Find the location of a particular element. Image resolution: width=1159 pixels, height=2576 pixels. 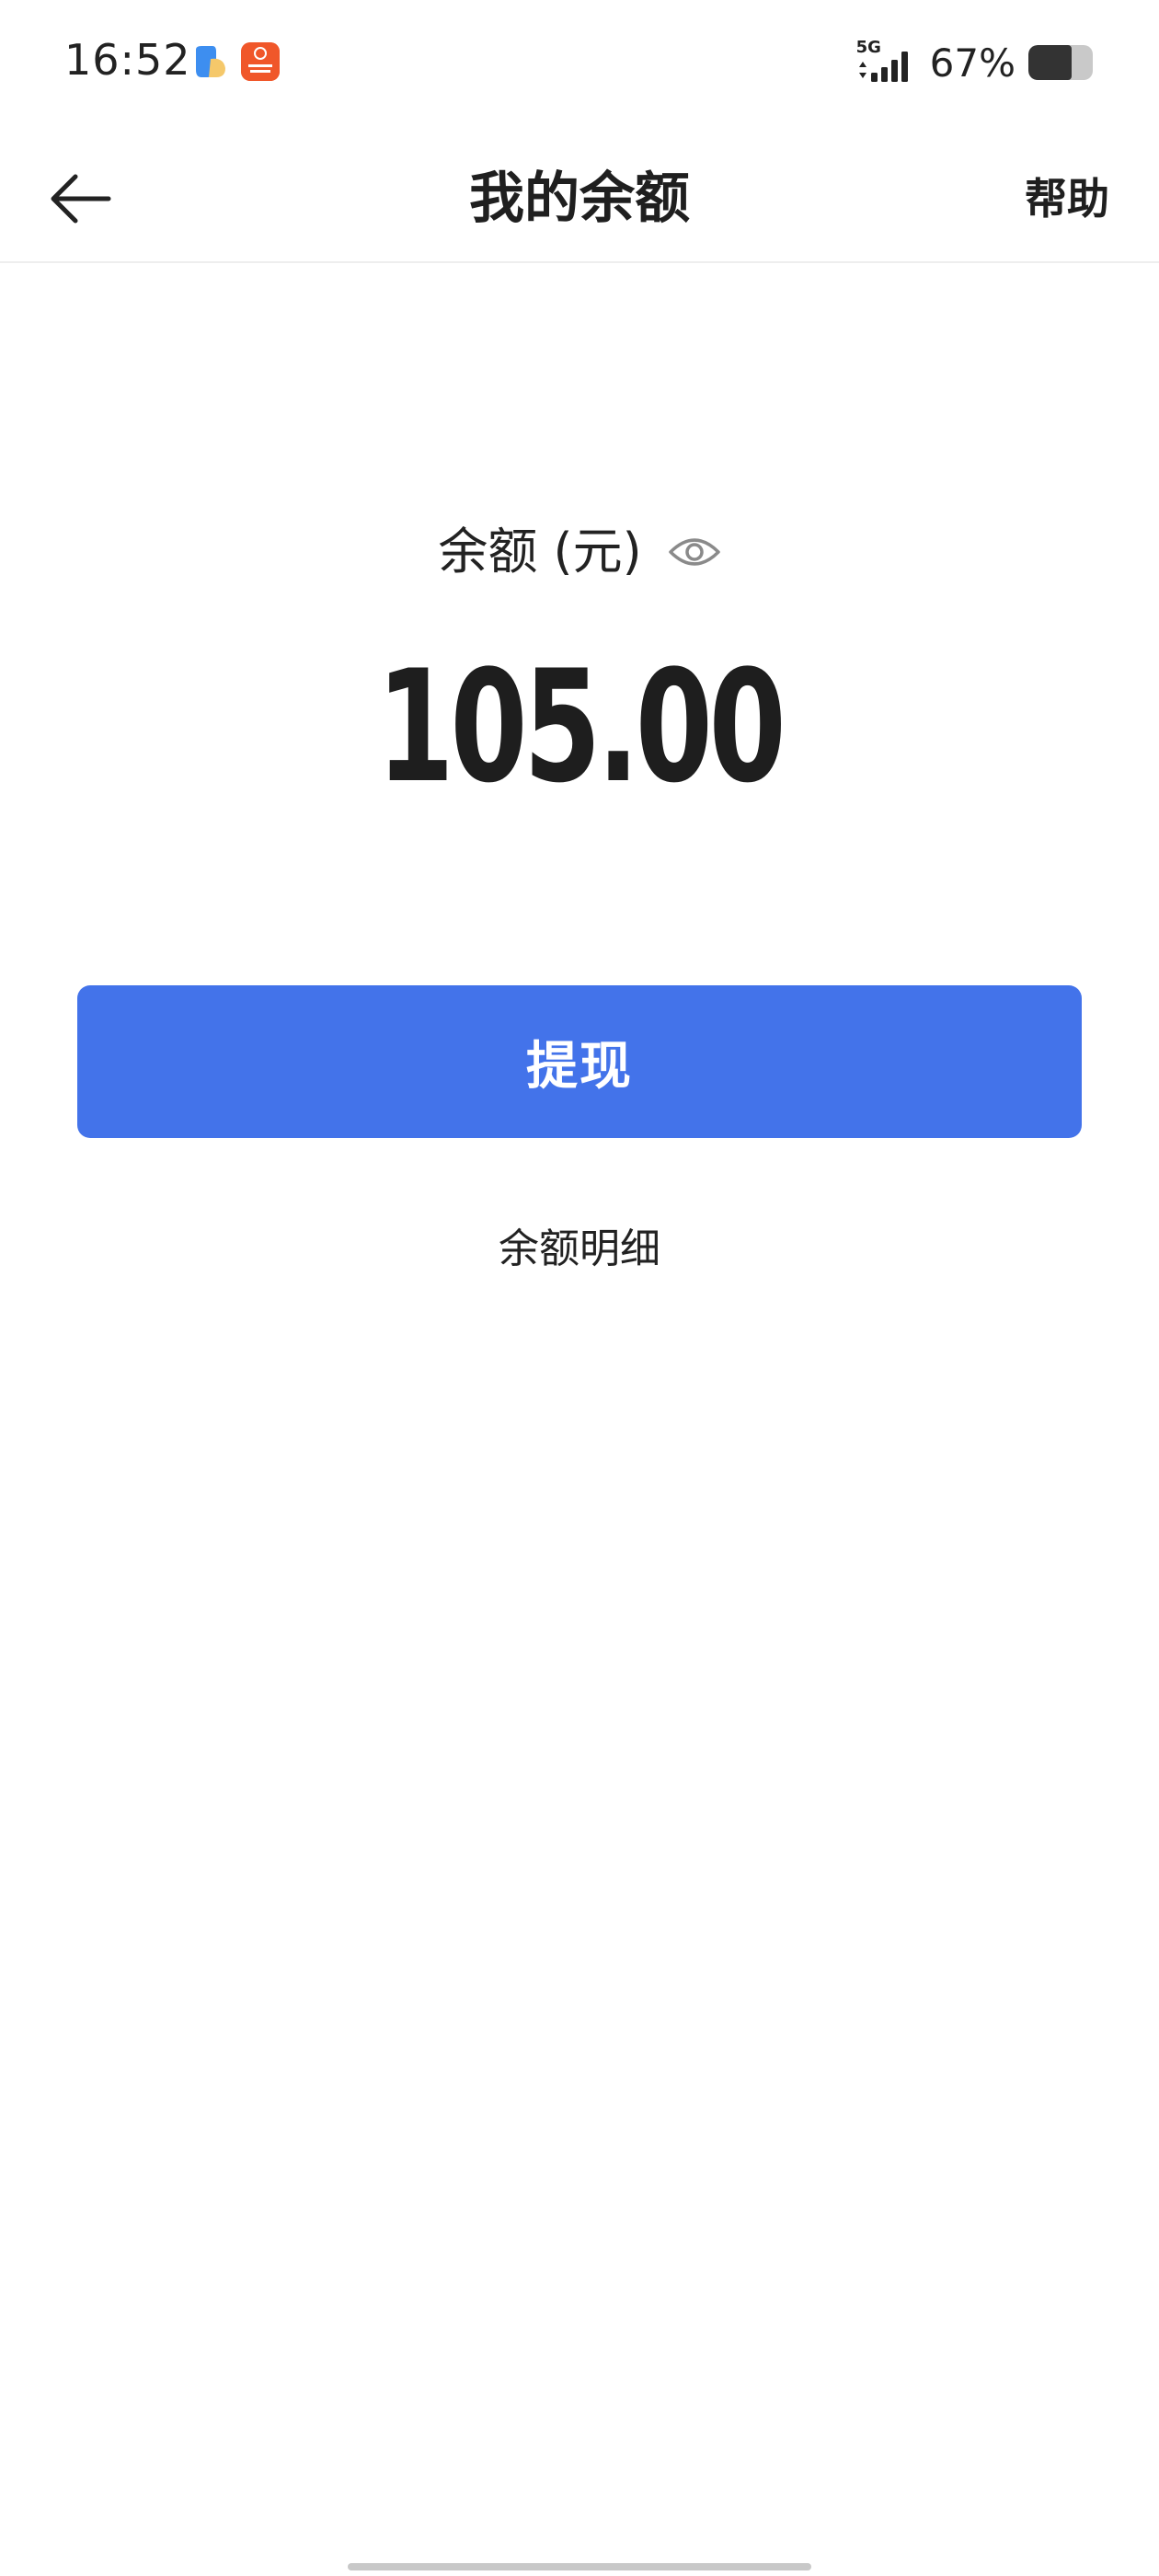

battery-icon is located at coordinates (1060, 62).